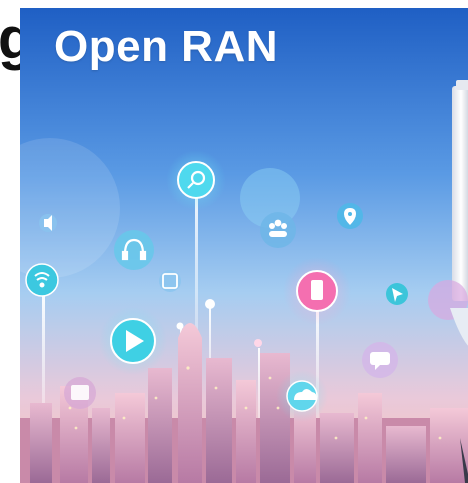 Image resolution: width=468 pixels, height=483 pixels. Describe the element at coordinates (80, 392) in the screenshot. I see `calendar-icon` at that location.